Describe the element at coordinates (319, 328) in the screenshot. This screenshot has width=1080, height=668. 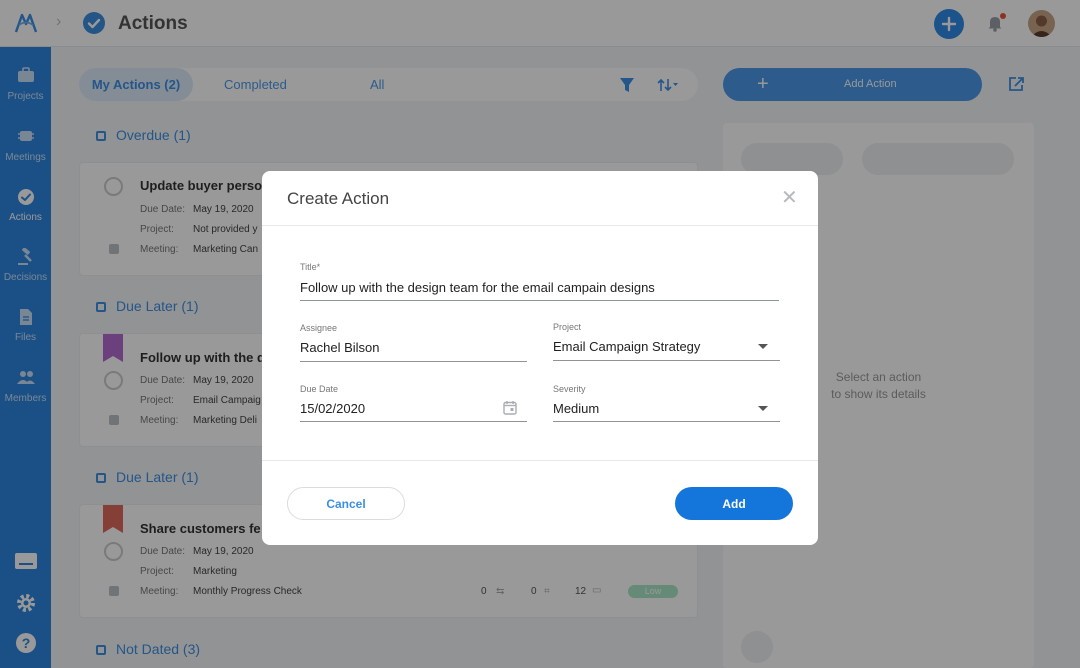
I see `assignee-label: Assignee` at that location.